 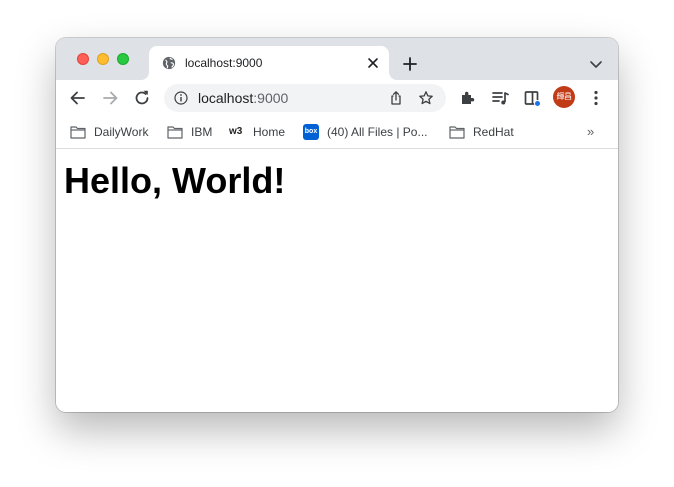 I want to click on extensions-puzzle-icon, so click(x=468, y=98).